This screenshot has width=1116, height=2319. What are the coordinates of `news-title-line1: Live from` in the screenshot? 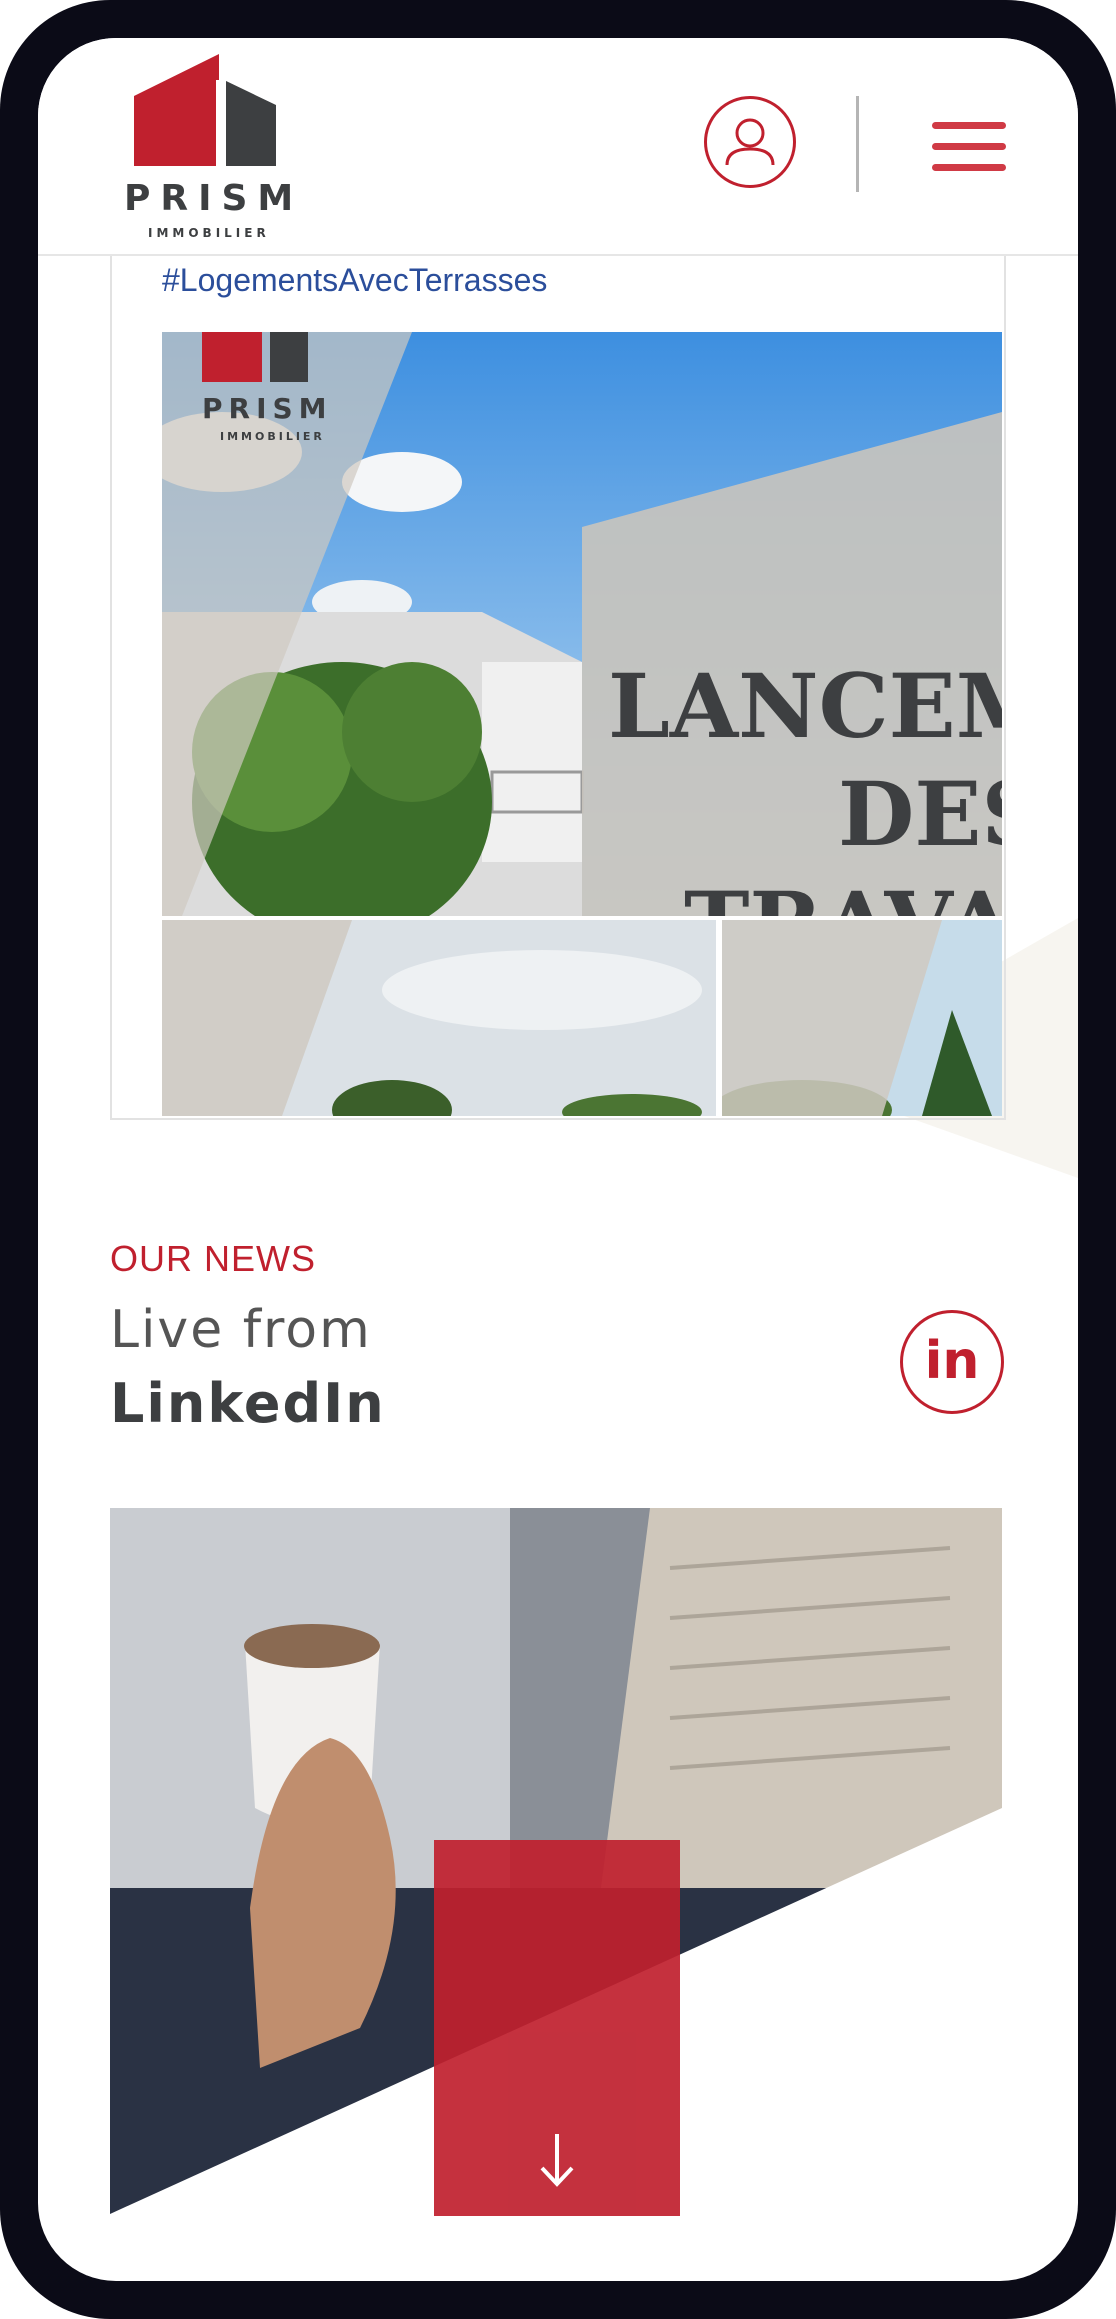 It's located at (241, 1330).